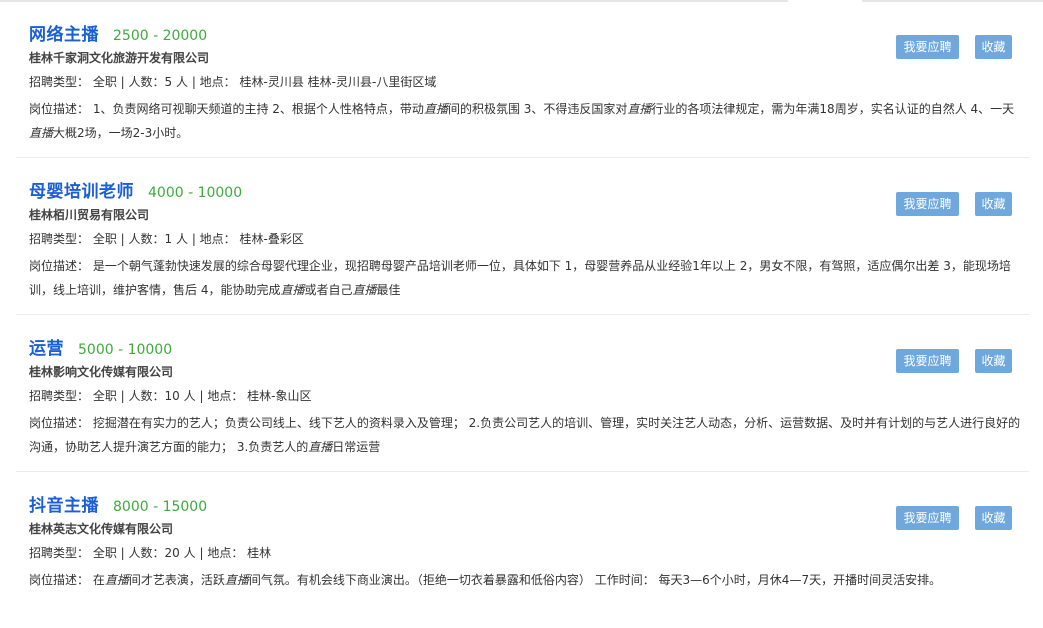  I want to click on job-meta: 招聘类型： 全职 | 人数：10 人 | 地点： 桂林-象山区, so click(170, 396).